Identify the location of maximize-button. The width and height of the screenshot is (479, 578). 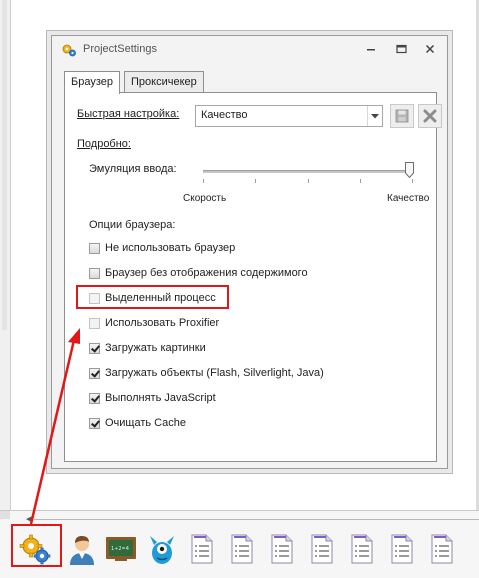
(401, 49).